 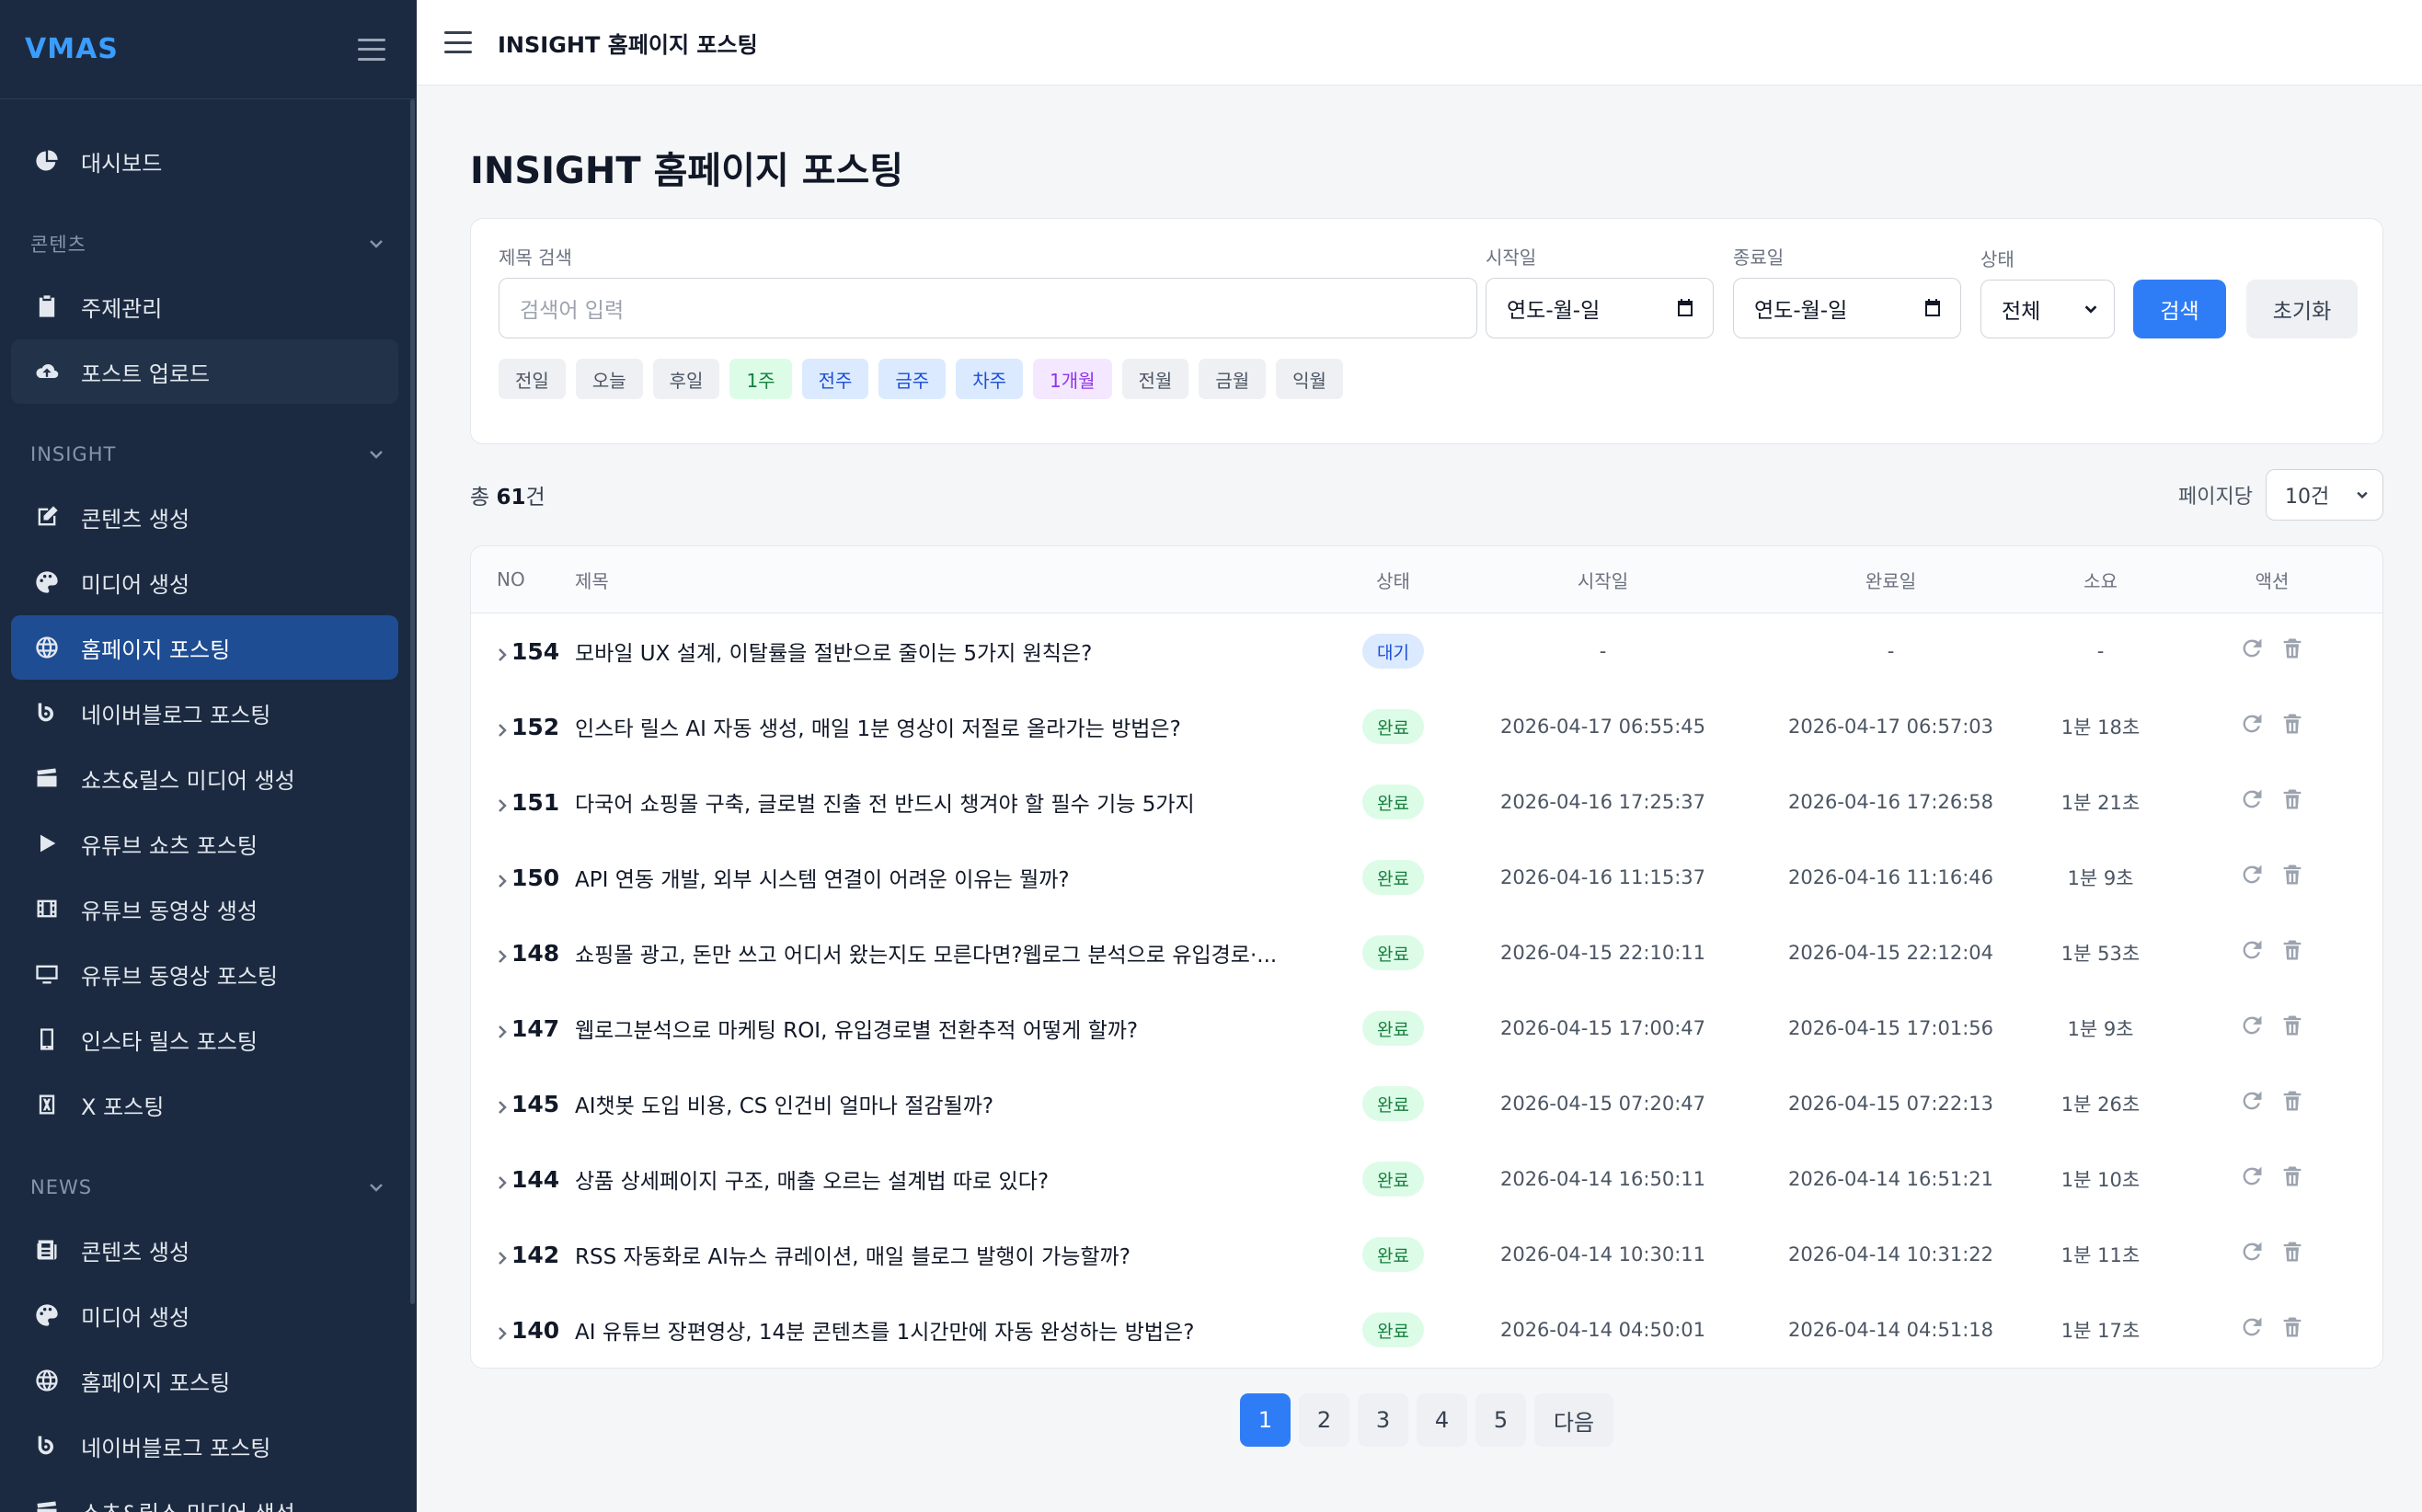 What do you see at coordinates (204, 161) in the screenshot?
I see `sidebar-item-dashboard: 대시보드` at bounding box center [204, 161].